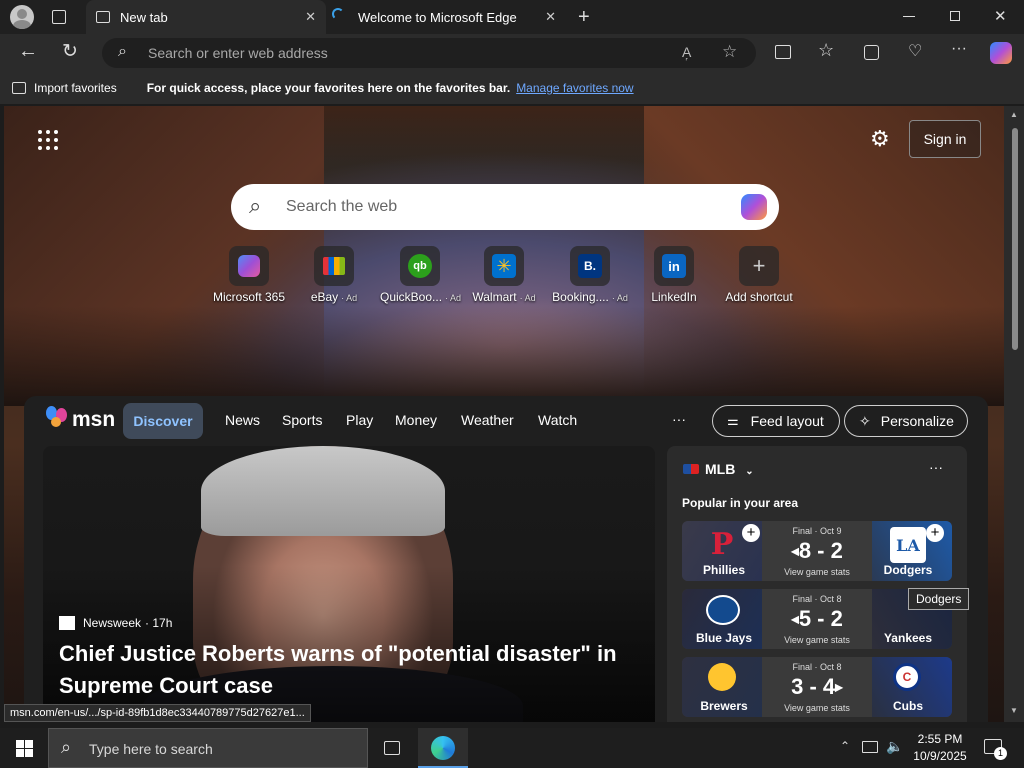 This screenshot has width=1024, height=768. Describe the element at coordinates (505, 207) in the screenshot. I see `web-search-box: ⌕ Search the web` at that location.